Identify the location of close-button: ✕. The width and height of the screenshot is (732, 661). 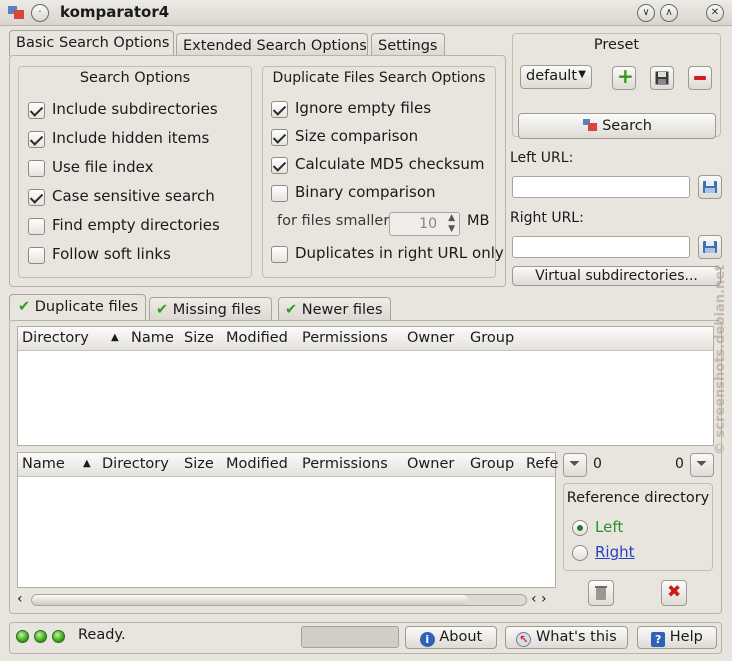
(715, 13).